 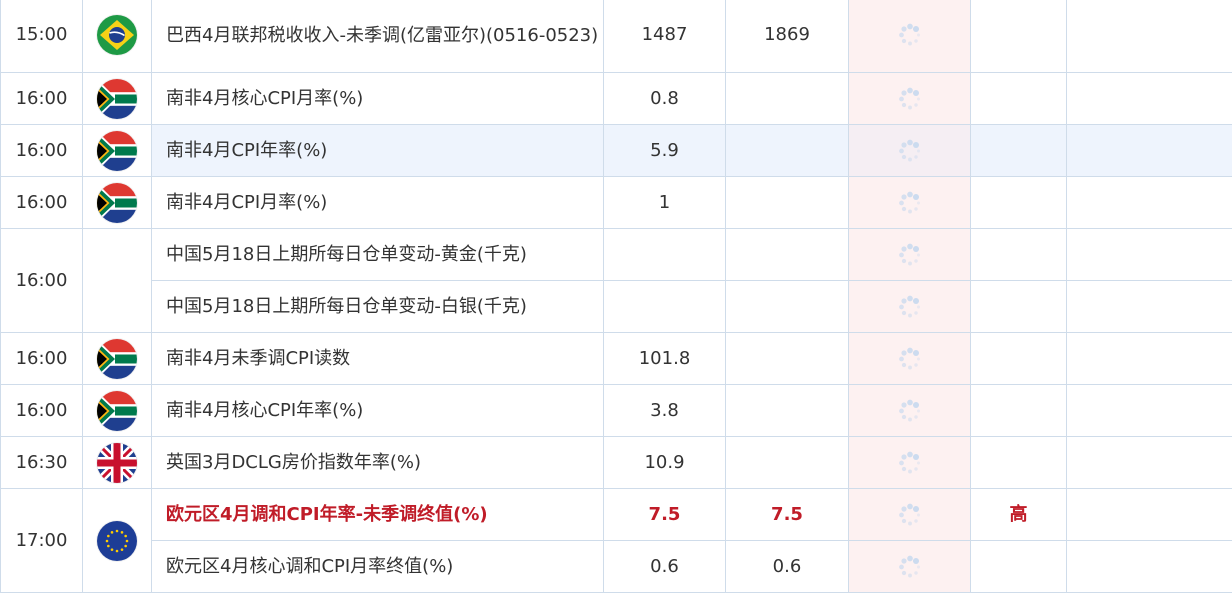 I want to click on calendar-row: 16:30 英国3月DCLG房价指数年率(%) 10.9, so click(x=616, y=463).